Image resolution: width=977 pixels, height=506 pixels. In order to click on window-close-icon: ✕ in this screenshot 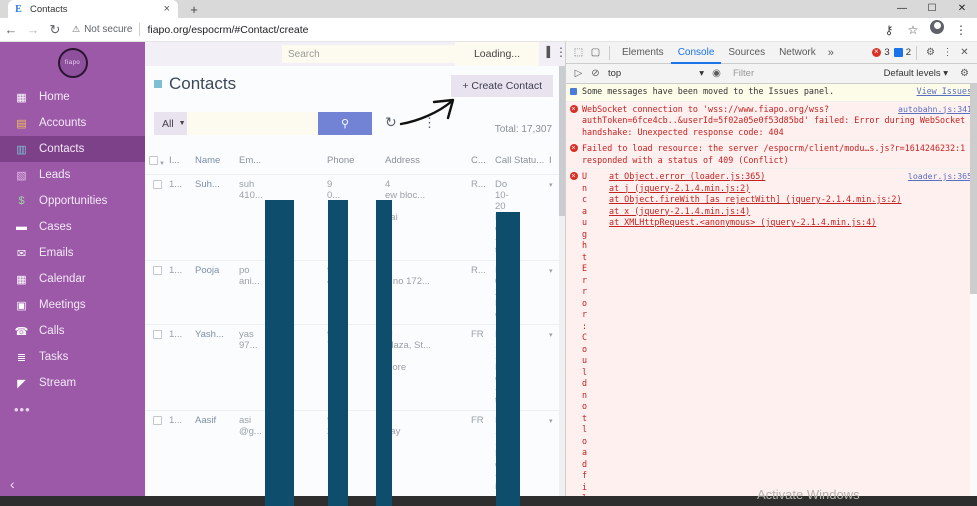, I will do `click(962, 9)`.